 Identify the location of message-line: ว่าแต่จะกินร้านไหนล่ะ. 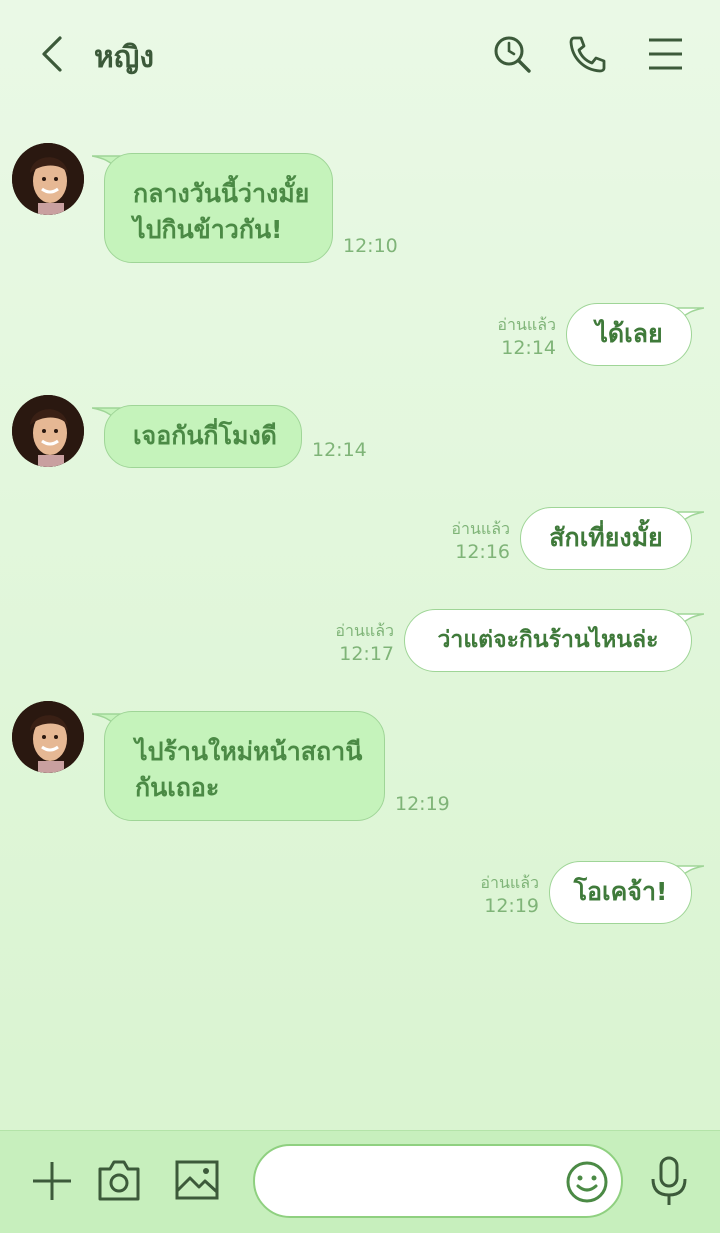
(548, 640).